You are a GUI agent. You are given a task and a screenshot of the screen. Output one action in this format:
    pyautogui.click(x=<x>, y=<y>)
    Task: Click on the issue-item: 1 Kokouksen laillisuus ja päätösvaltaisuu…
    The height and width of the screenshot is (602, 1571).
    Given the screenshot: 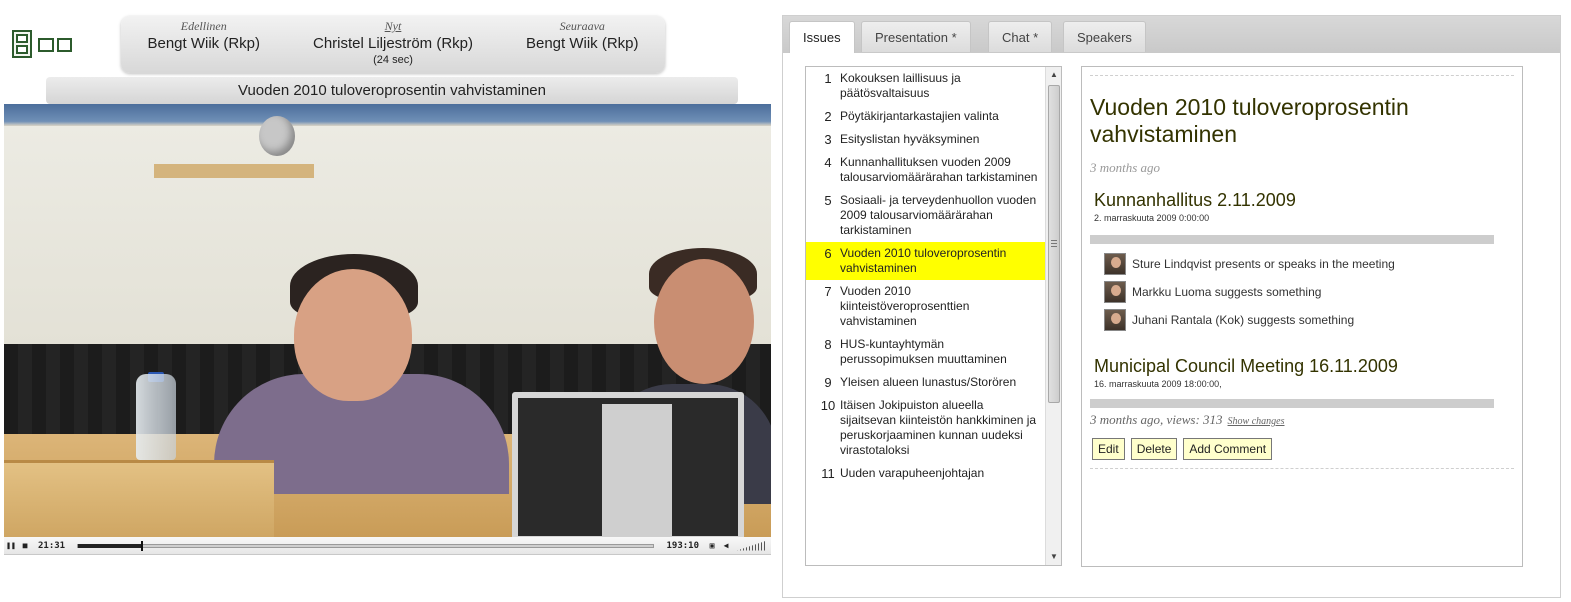 What is the action you would take?
    pyautogui.click(x=926, y=86)
    